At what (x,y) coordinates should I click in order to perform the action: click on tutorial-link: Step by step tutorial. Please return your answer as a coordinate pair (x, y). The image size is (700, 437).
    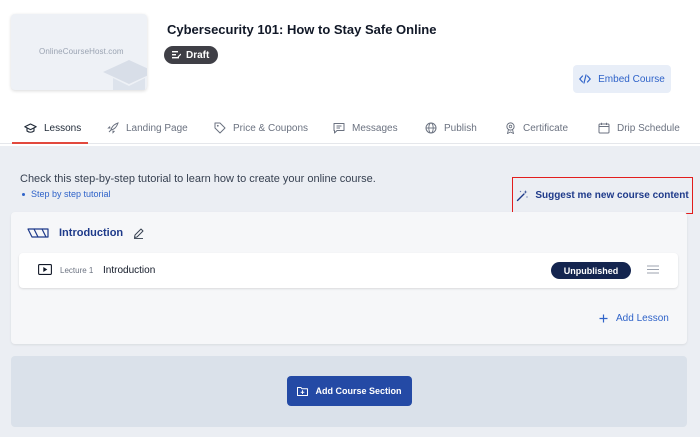
    Looking at the image, I should click on (66, 194).